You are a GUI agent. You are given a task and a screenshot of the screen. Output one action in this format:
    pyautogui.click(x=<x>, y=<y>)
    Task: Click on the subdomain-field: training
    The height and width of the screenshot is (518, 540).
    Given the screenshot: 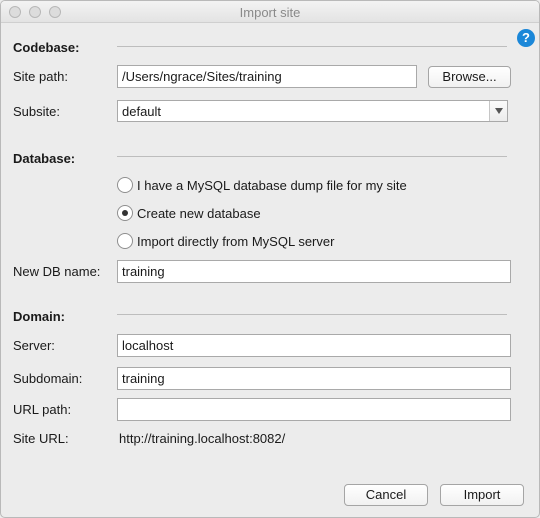 What is the action you would take?
    pyautogui.click(x=314, y=378)
    